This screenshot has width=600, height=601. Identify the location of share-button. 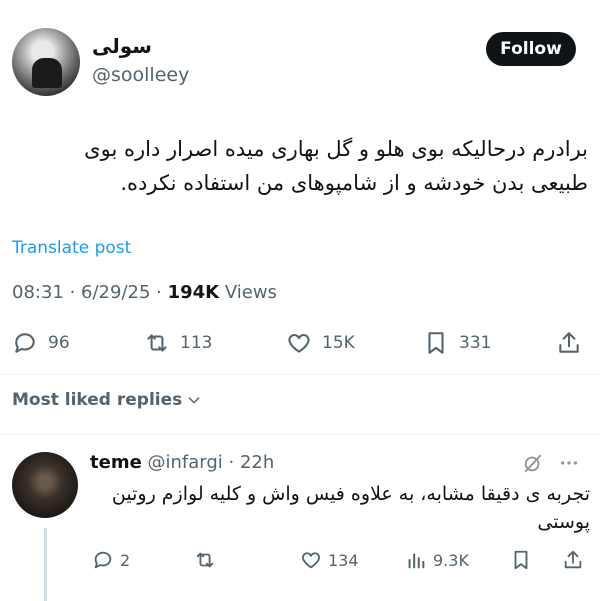
(569, 343).